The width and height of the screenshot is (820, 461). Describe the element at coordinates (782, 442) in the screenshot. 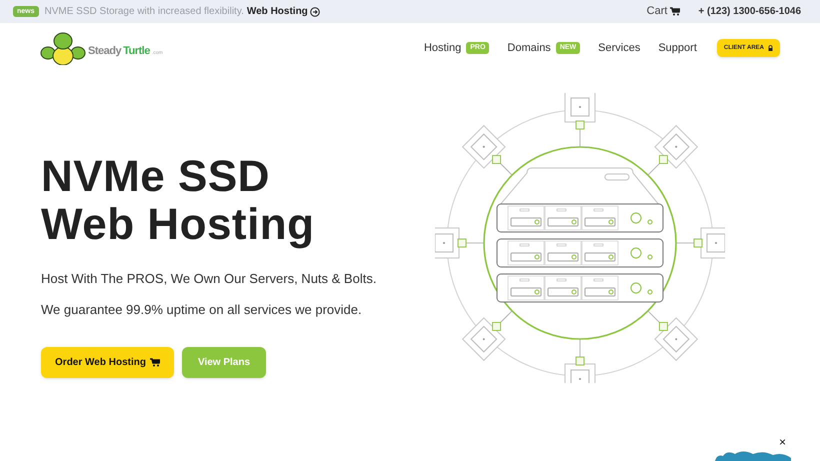

I see `close-button: ×` at that location.